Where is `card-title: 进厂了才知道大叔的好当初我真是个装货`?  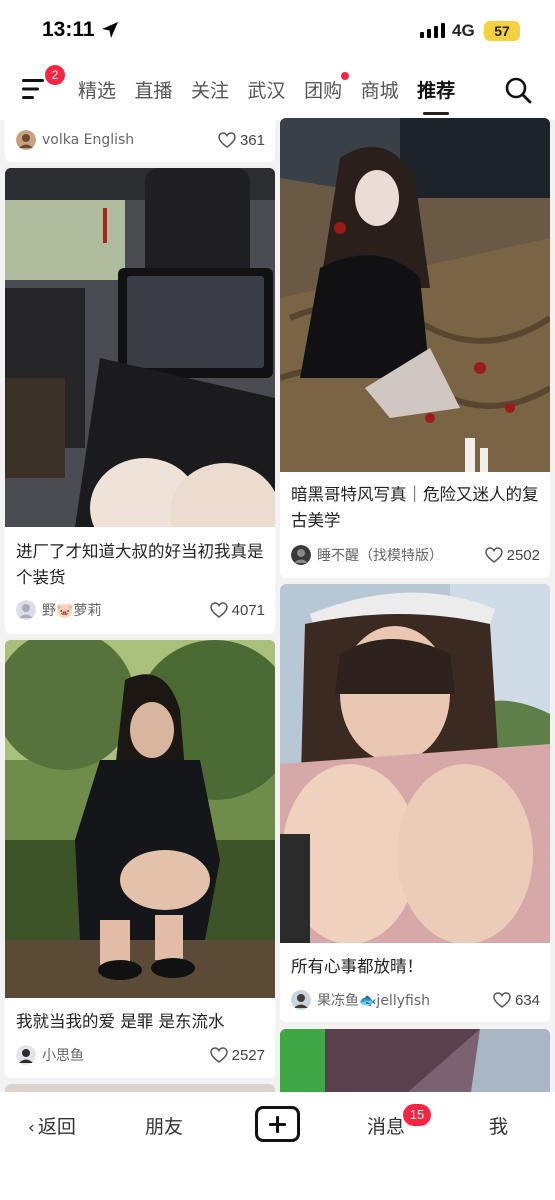 card-title: 进厂了才知道大叔的好当初我真是个装货 is located at coordinates (140, 565).